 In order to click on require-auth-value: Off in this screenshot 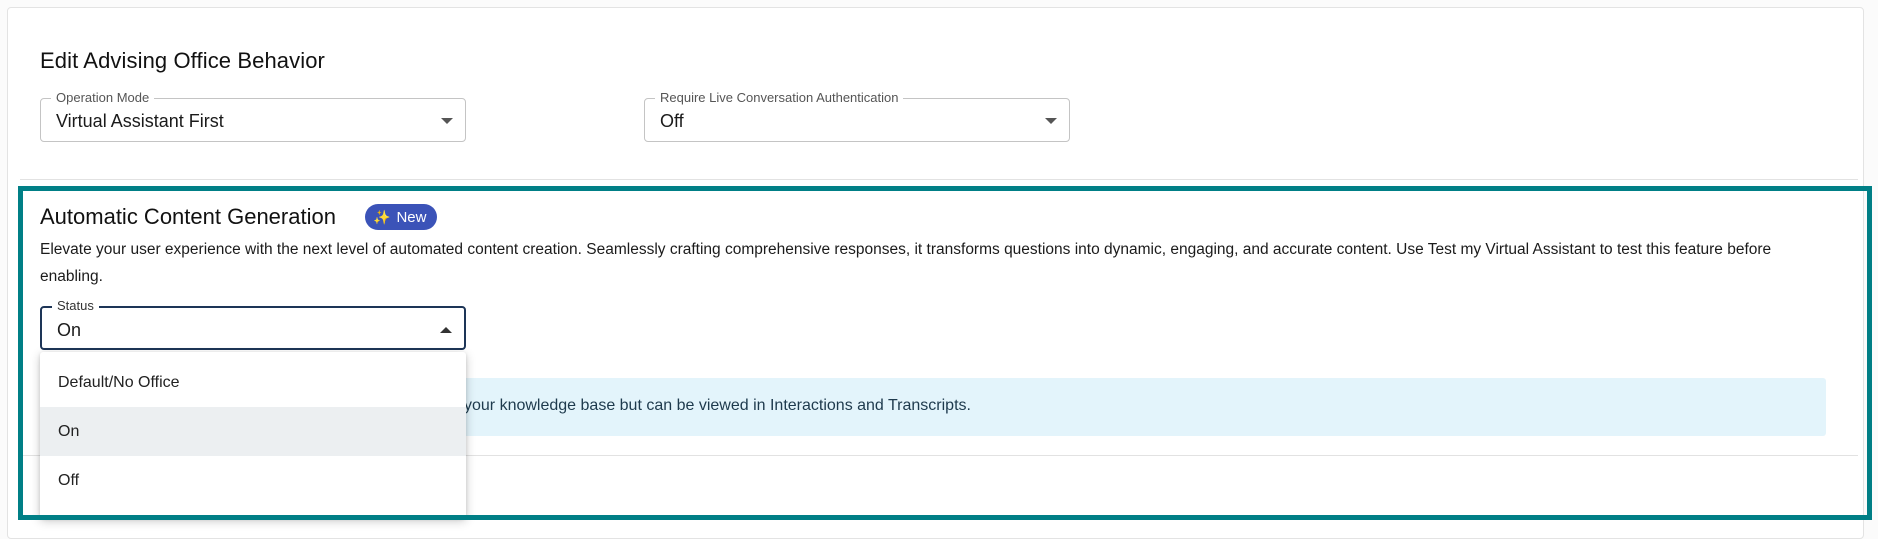, I will do `click(672, 121)`.